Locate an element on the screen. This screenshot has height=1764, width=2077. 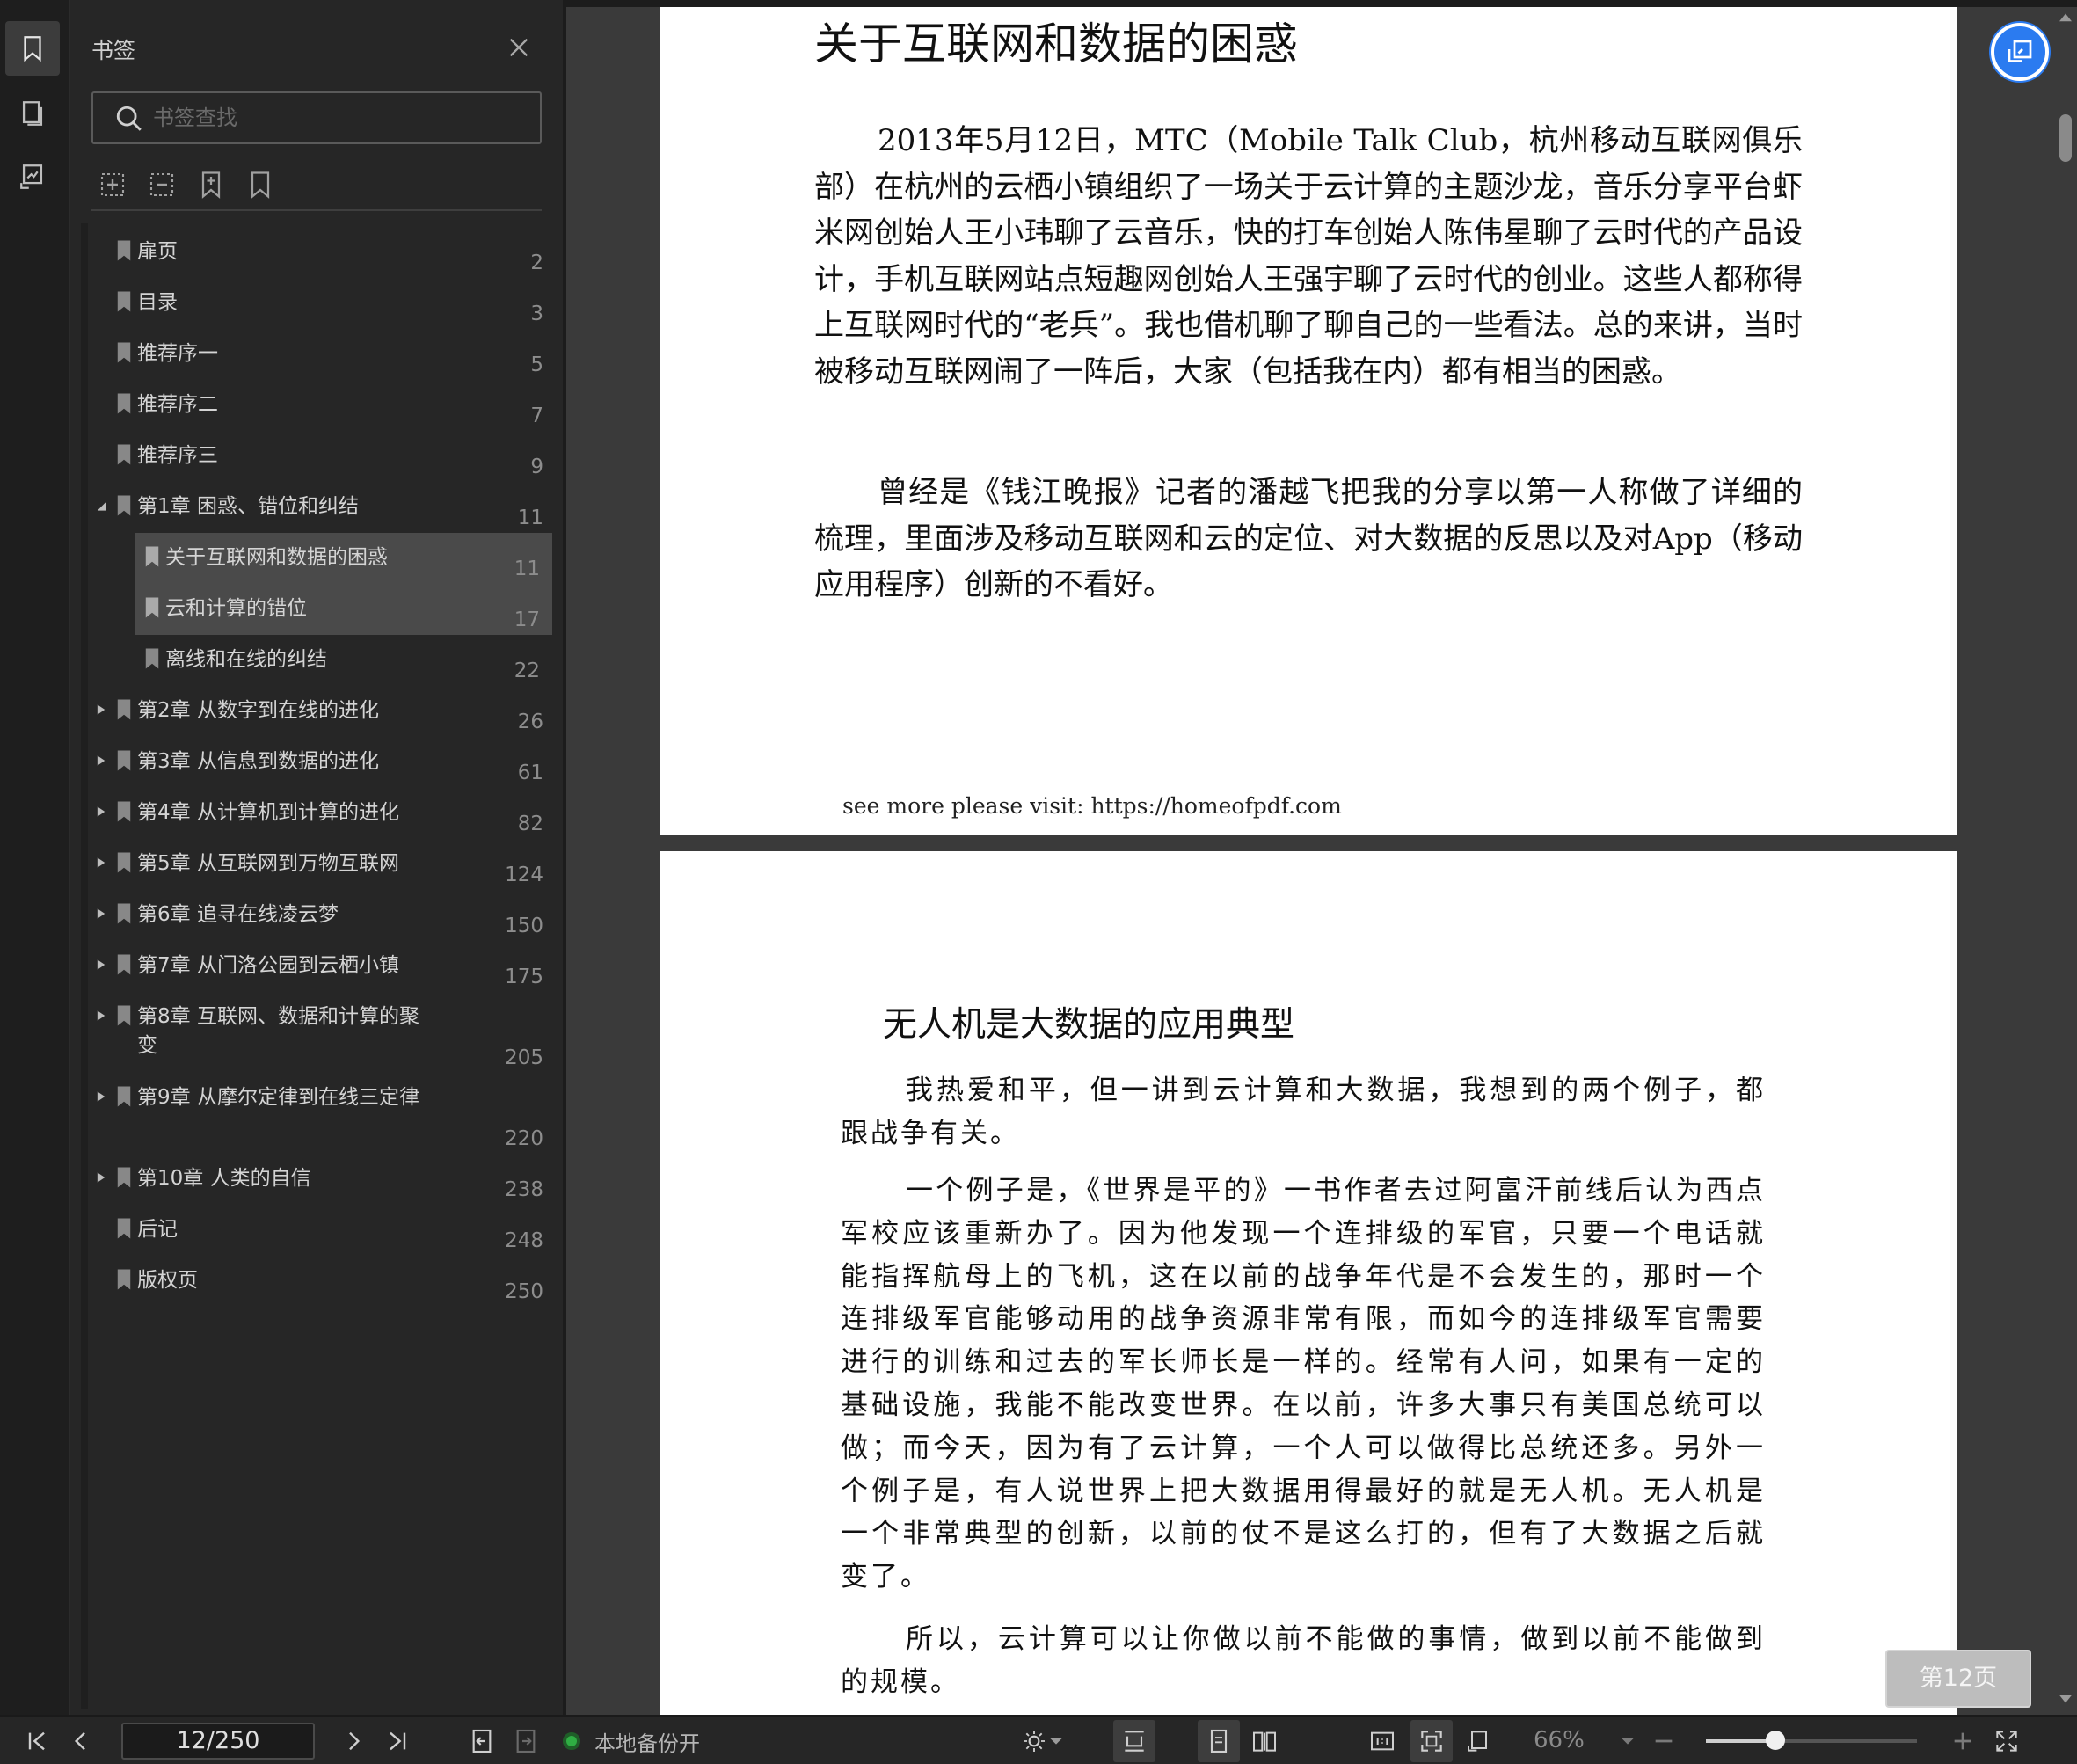
bookmark-panel-button is located at coordinates (32, 48).